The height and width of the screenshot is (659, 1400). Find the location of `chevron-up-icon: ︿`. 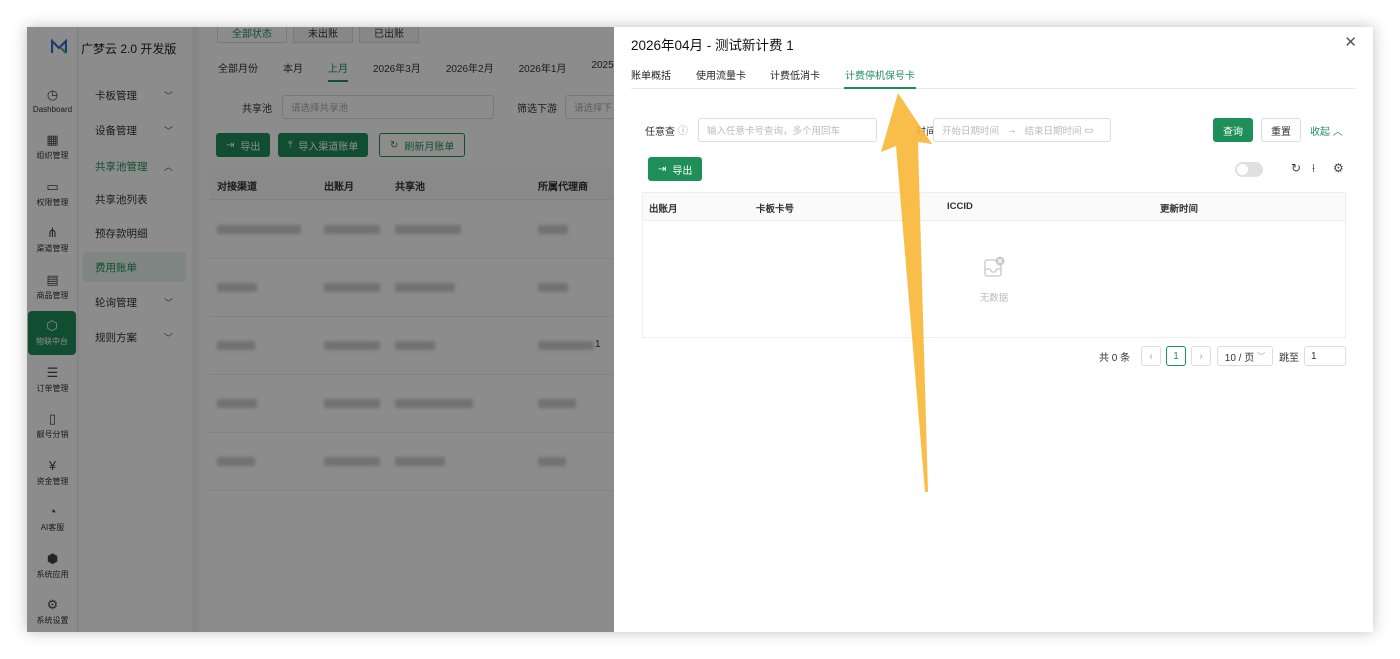

chevron-up-icon: ︿ is located at coordinates (1337, 132).